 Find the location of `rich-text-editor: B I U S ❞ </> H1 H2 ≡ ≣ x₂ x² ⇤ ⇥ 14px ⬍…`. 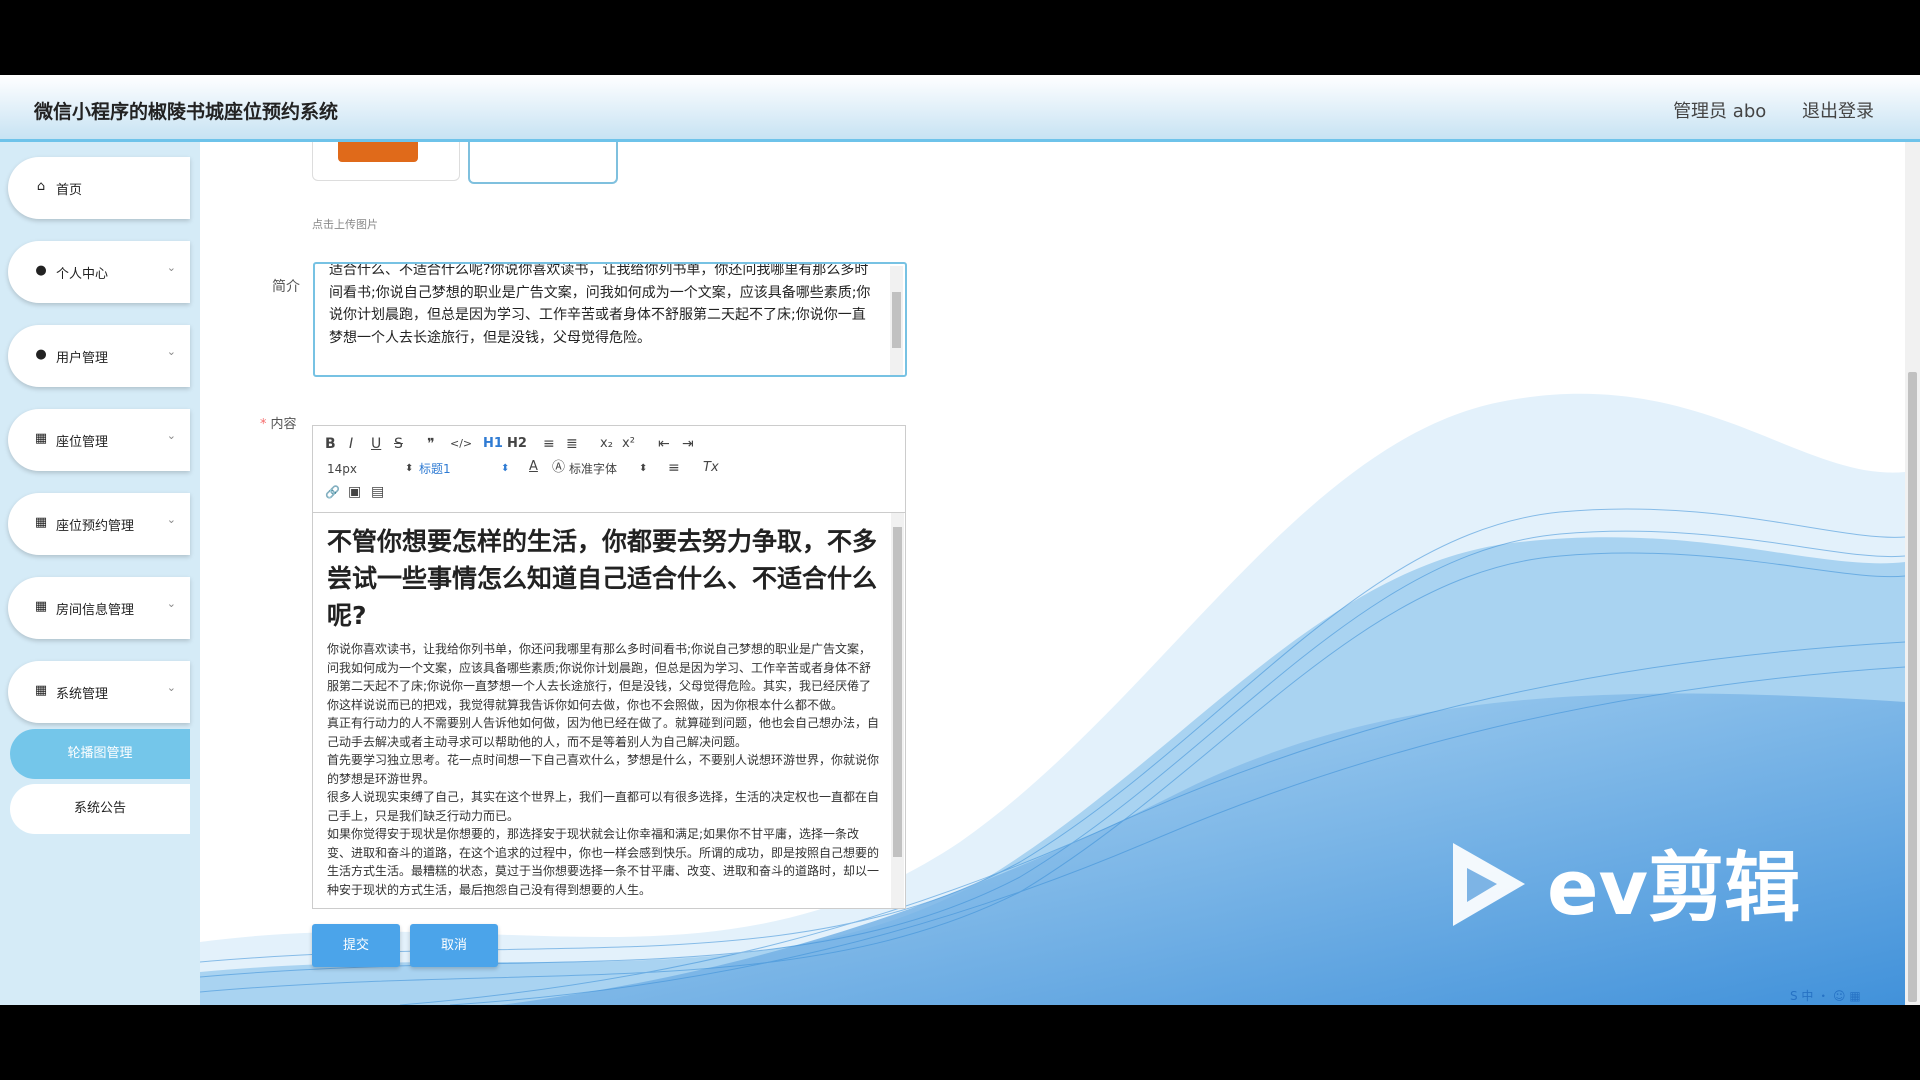

rich-text-editor: B I U S ❞ </> H1 H2 ≡ ≣ x₂ x² ⇤ ⇥ 14px ⬍… is located at coordinates (609, 667).